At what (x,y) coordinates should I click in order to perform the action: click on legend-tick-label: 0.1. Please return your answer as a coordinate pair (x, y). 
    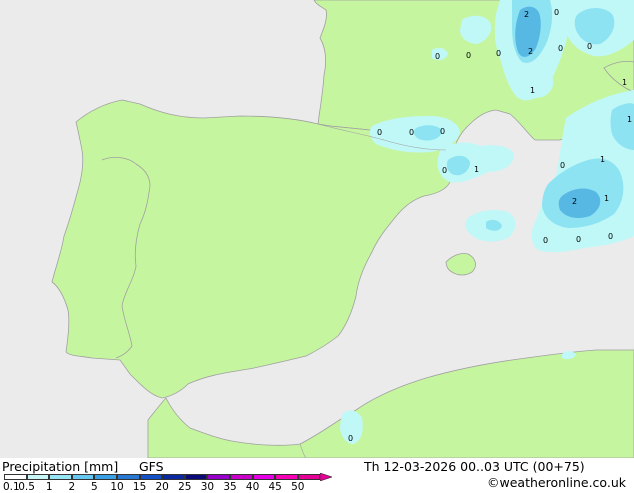
    Looking at the image, I should click on (11, 487).